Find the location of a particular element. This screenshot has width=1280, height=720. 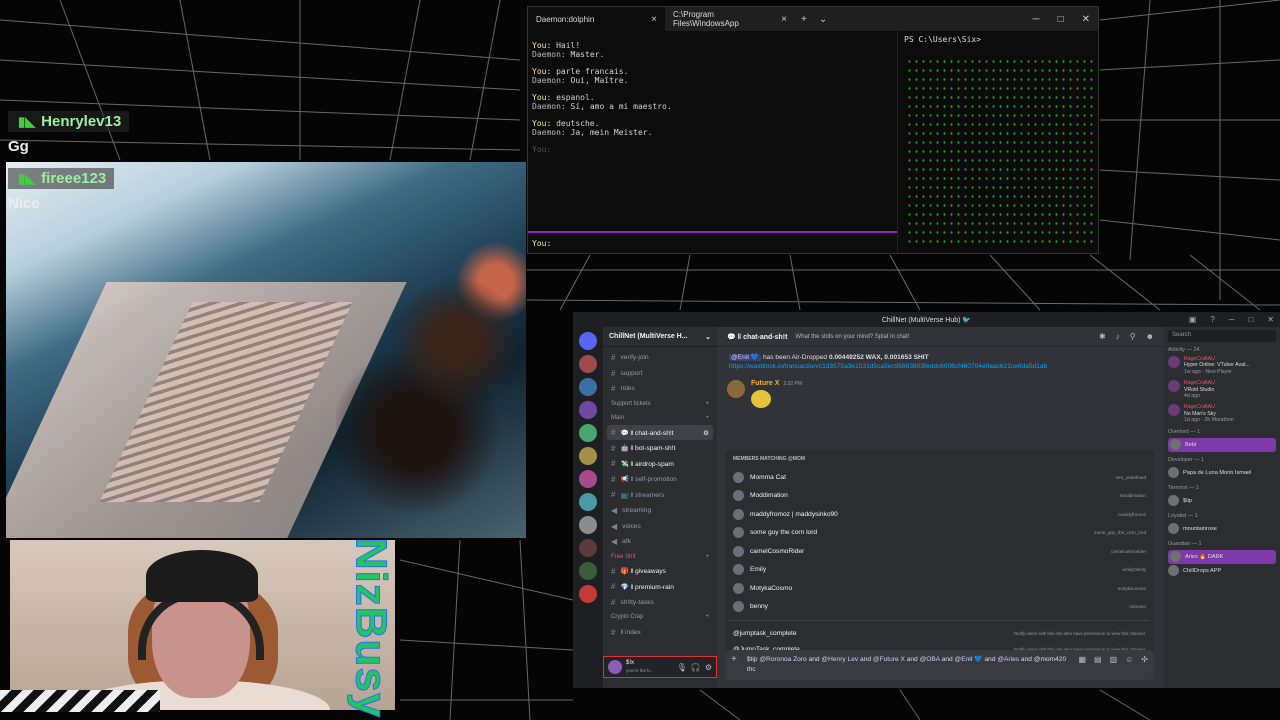

channel-item: # 🎁 ‖ giveaways is located at coordinates (660, 572).